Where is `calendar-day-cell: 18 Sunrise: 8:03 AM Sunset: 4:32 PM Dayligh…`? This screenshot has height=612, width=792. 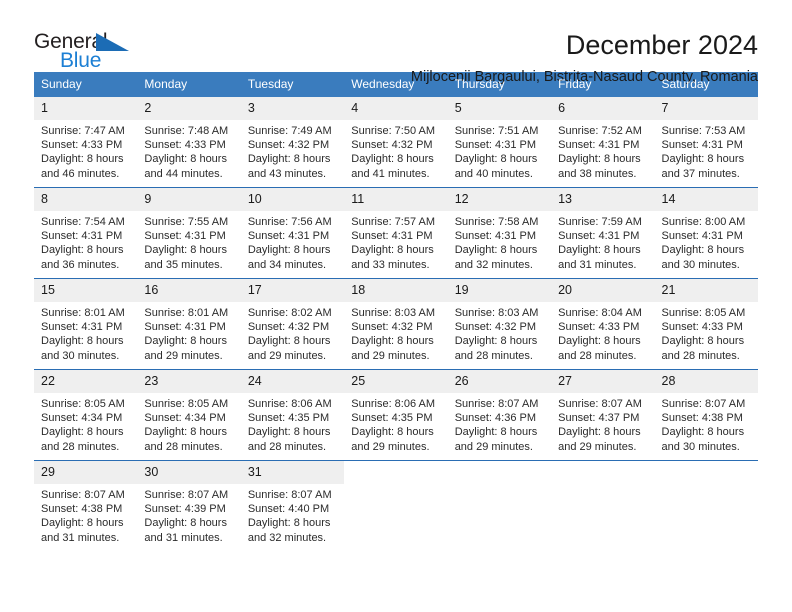 calendar-day-cell: 18 Sunrise: 8:03 AM Sunset: 4:32 PM Dayligh… is located at coordinates (396, 324).